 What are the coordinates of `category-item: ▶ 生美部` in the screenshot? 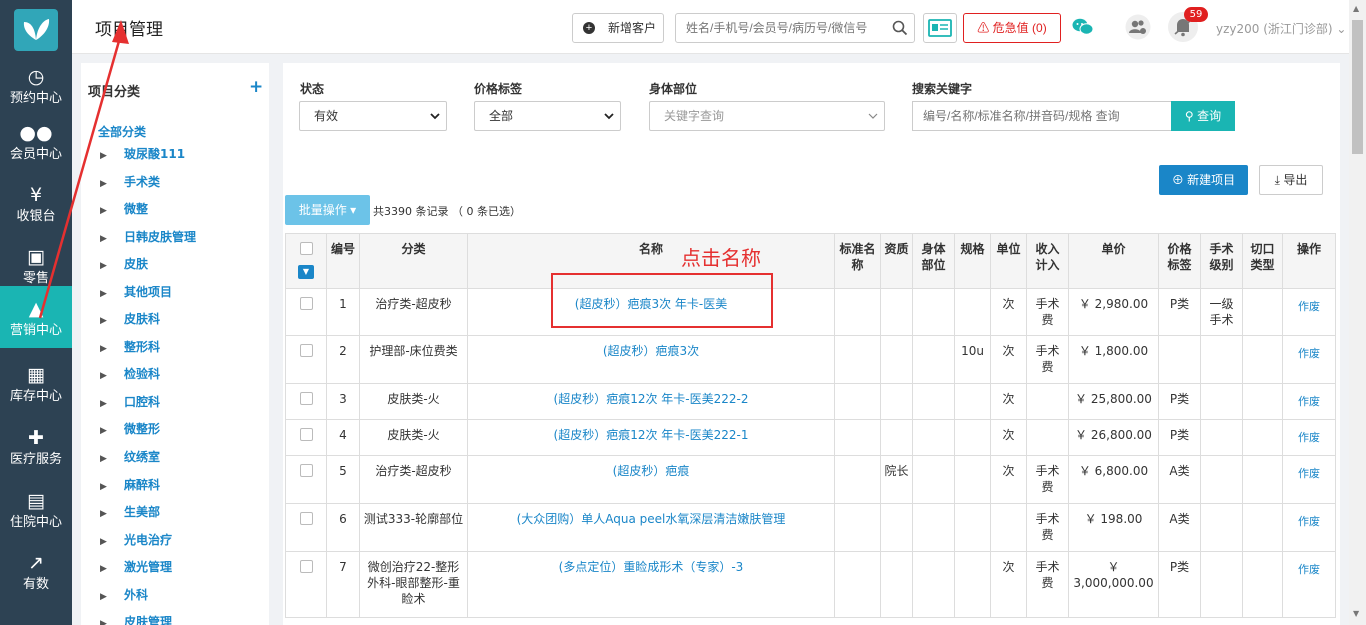 It's located at (148, 513).